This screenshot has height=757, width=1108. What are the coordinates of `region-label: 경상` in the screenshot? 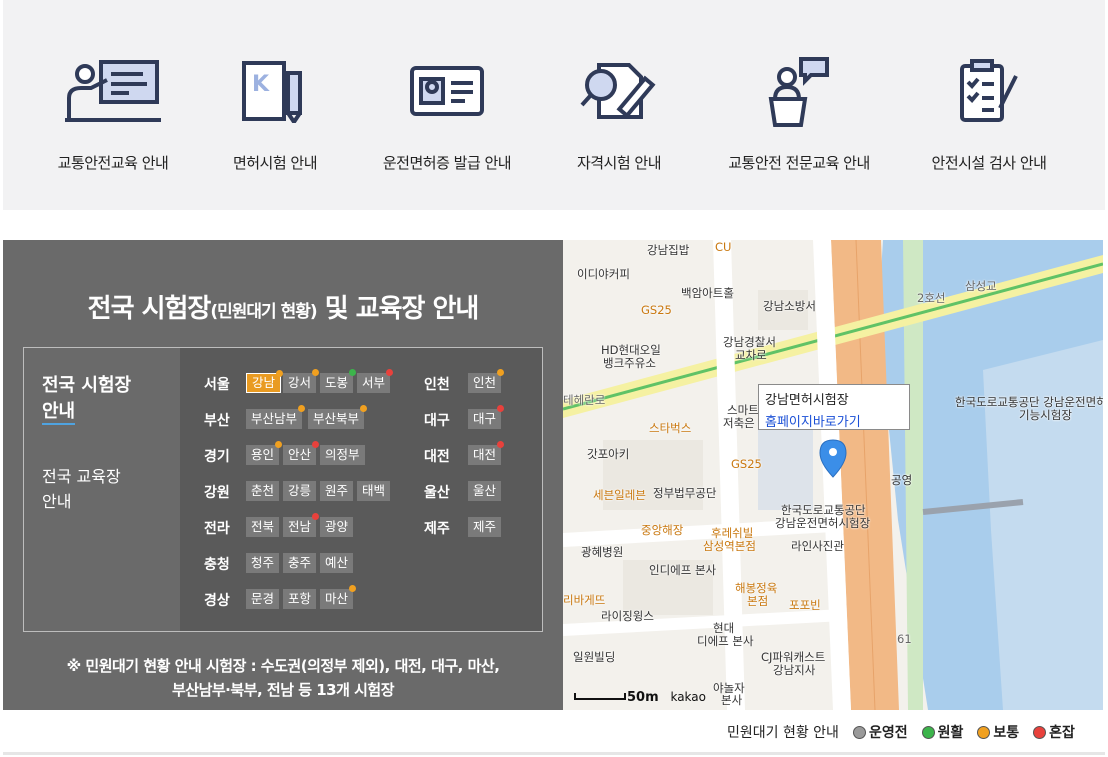 It's located at (217, 601).